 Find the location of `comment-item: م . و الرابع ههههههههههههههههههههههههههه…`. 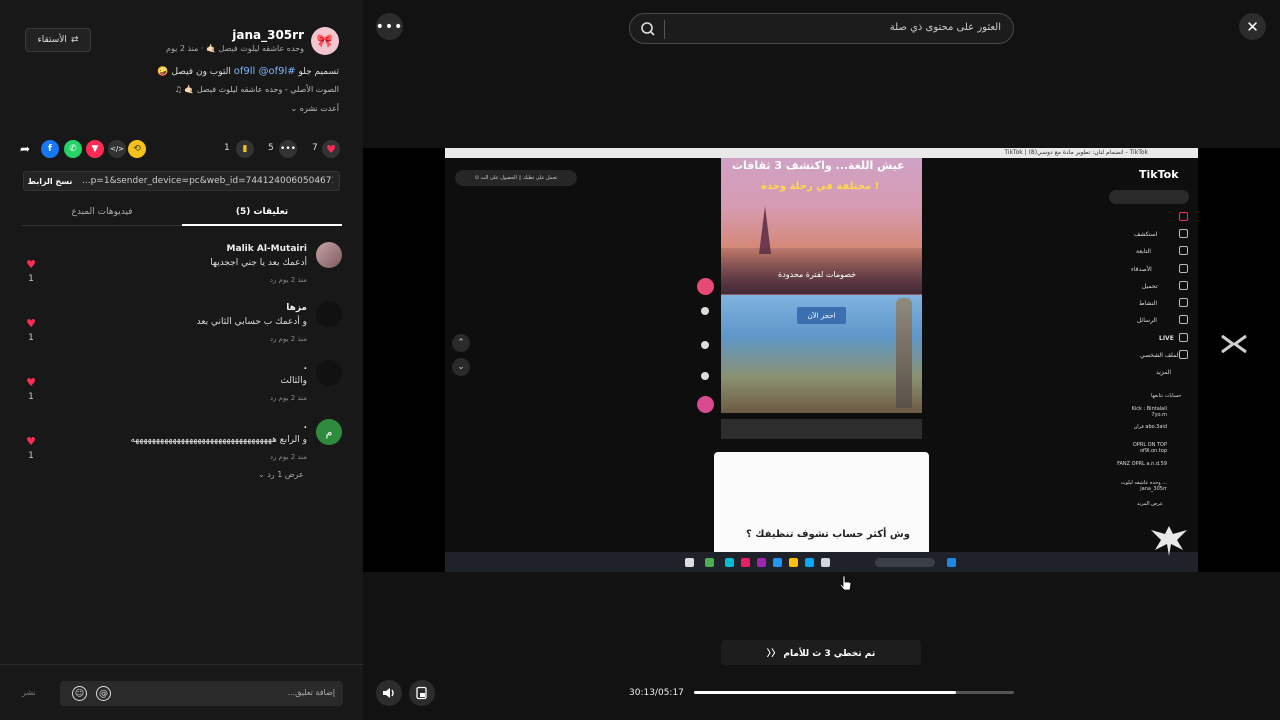

comment-item: م . و الرابع ههههههههههههههههههههههههههه… is located at coordinates (181, 444).